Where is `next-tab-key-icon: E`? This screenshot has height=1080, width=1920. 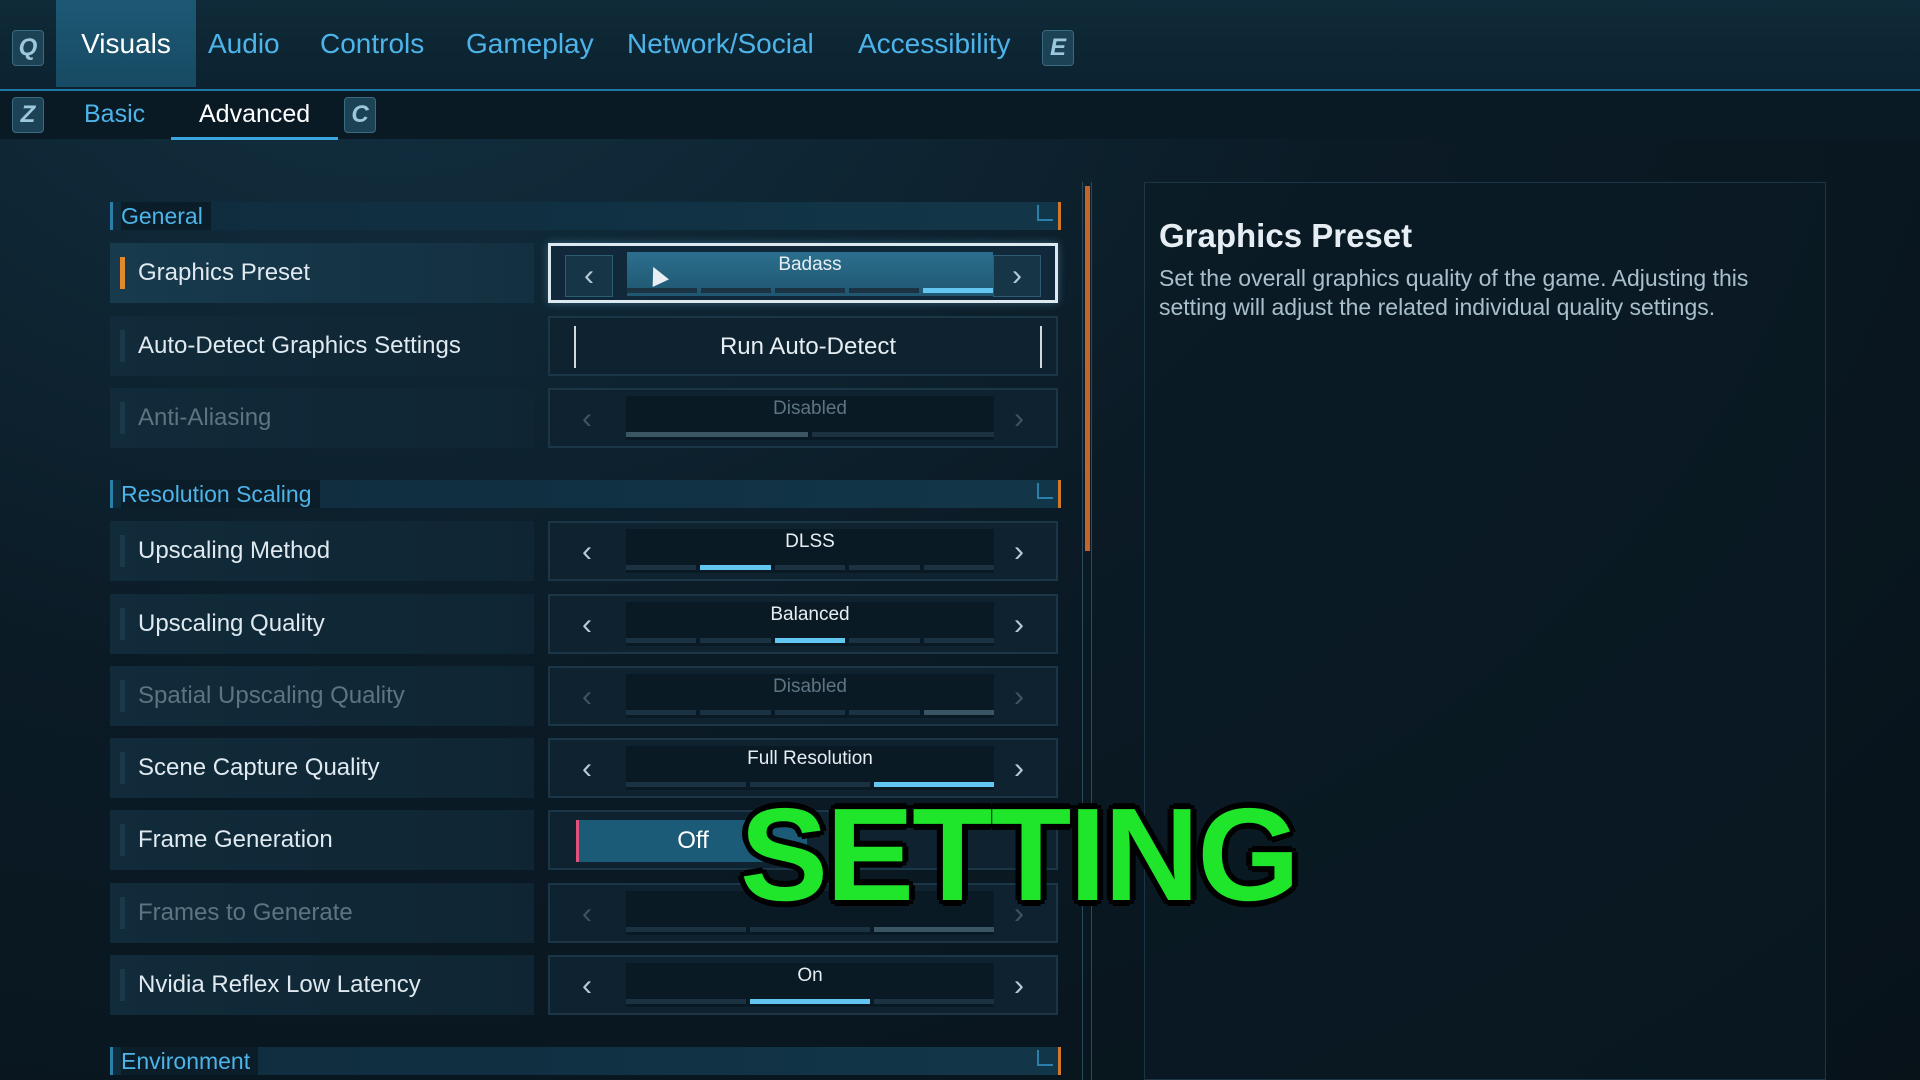
next-tab-key-icon: E is located at coordinates (1058, 48).